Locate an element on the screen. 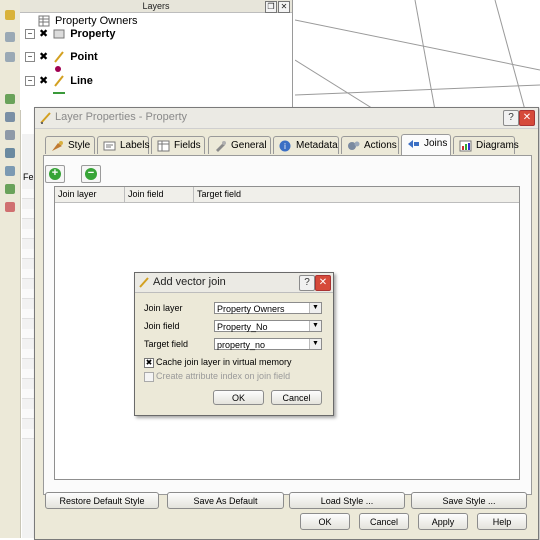  create-index-label: Create attribute index on join field is located at coordinates (223, 376).